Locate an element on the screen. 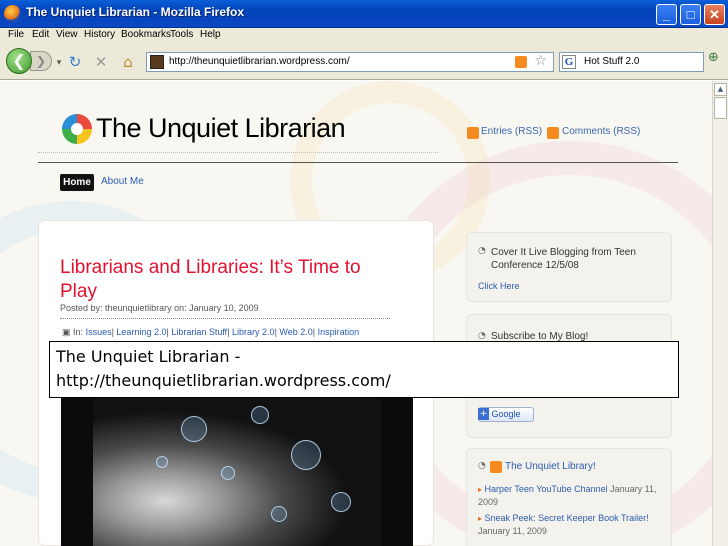 The width and height of the screenshot is (728, 546). google-search-engine-icon: G is located at coordinates (569, 62).